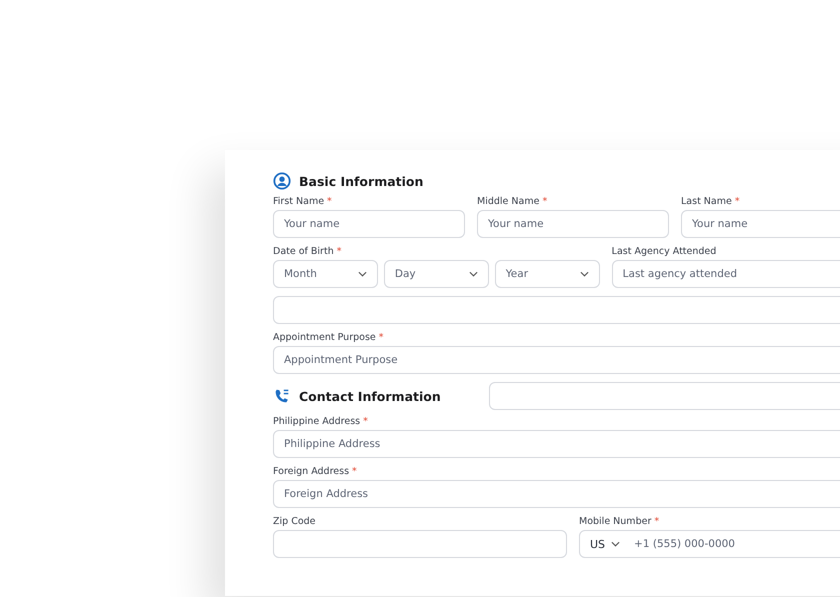 This screenshot has height=597, width=840. Describe the element at coordinates (547, 274) in the screenshot. I see `dropdown: Year` at that location.